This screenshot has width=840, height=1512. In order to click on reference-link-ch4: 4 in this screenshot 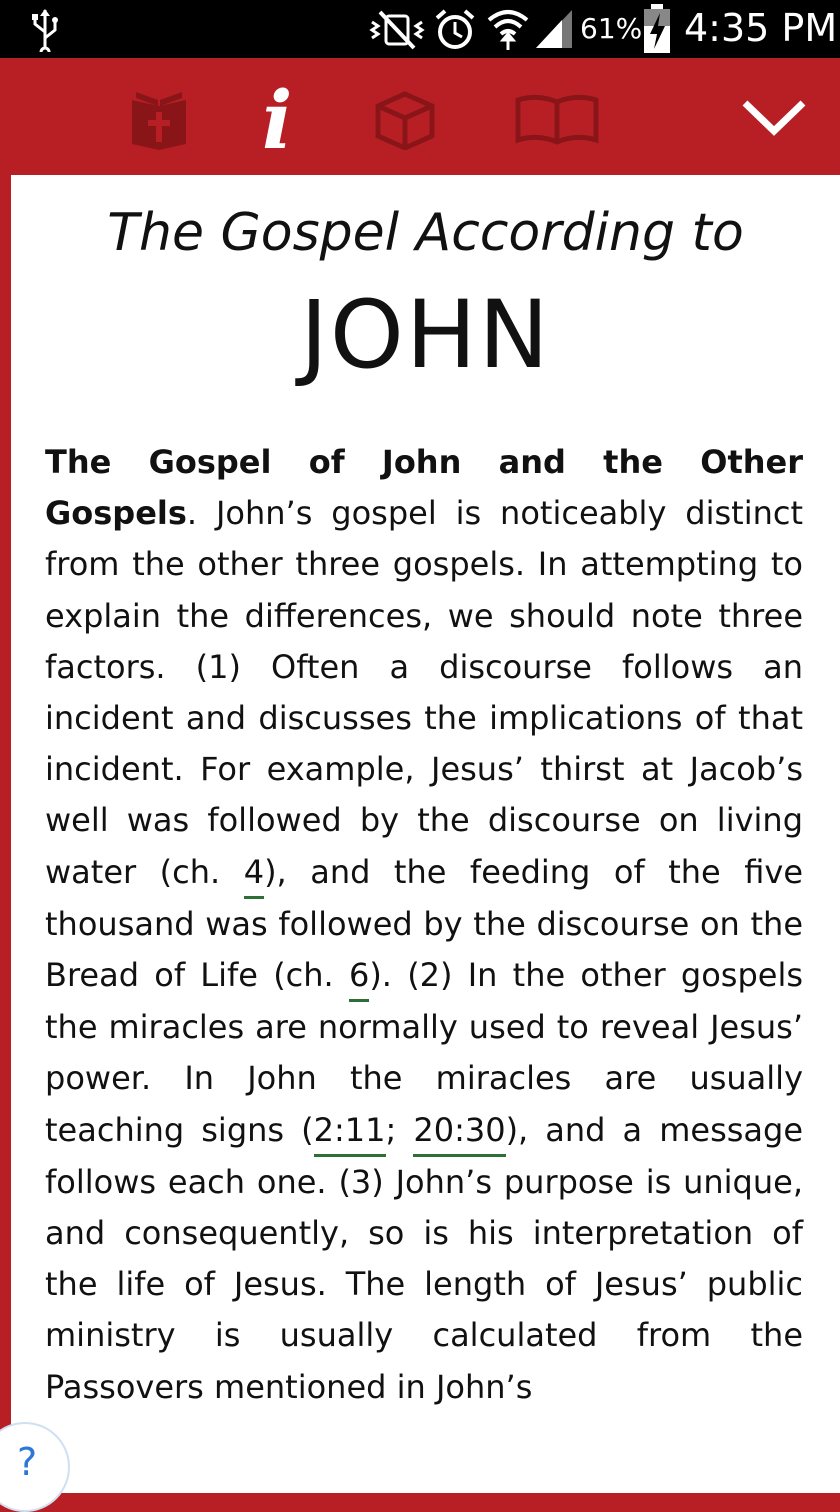, I will do `click(254, 876)`.